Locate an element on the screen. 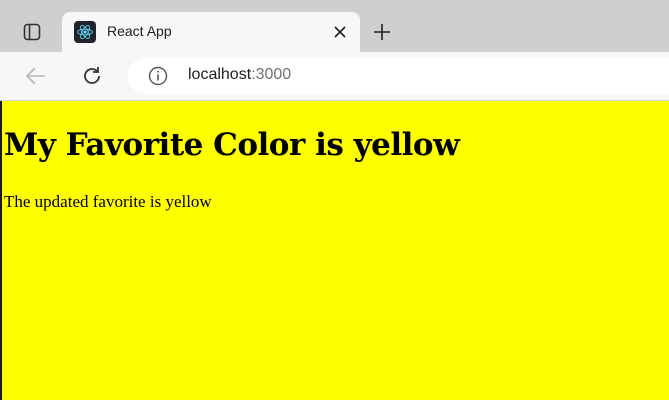 The image size is (669, 400). new-tab-button is located at coordinates (382, 32).